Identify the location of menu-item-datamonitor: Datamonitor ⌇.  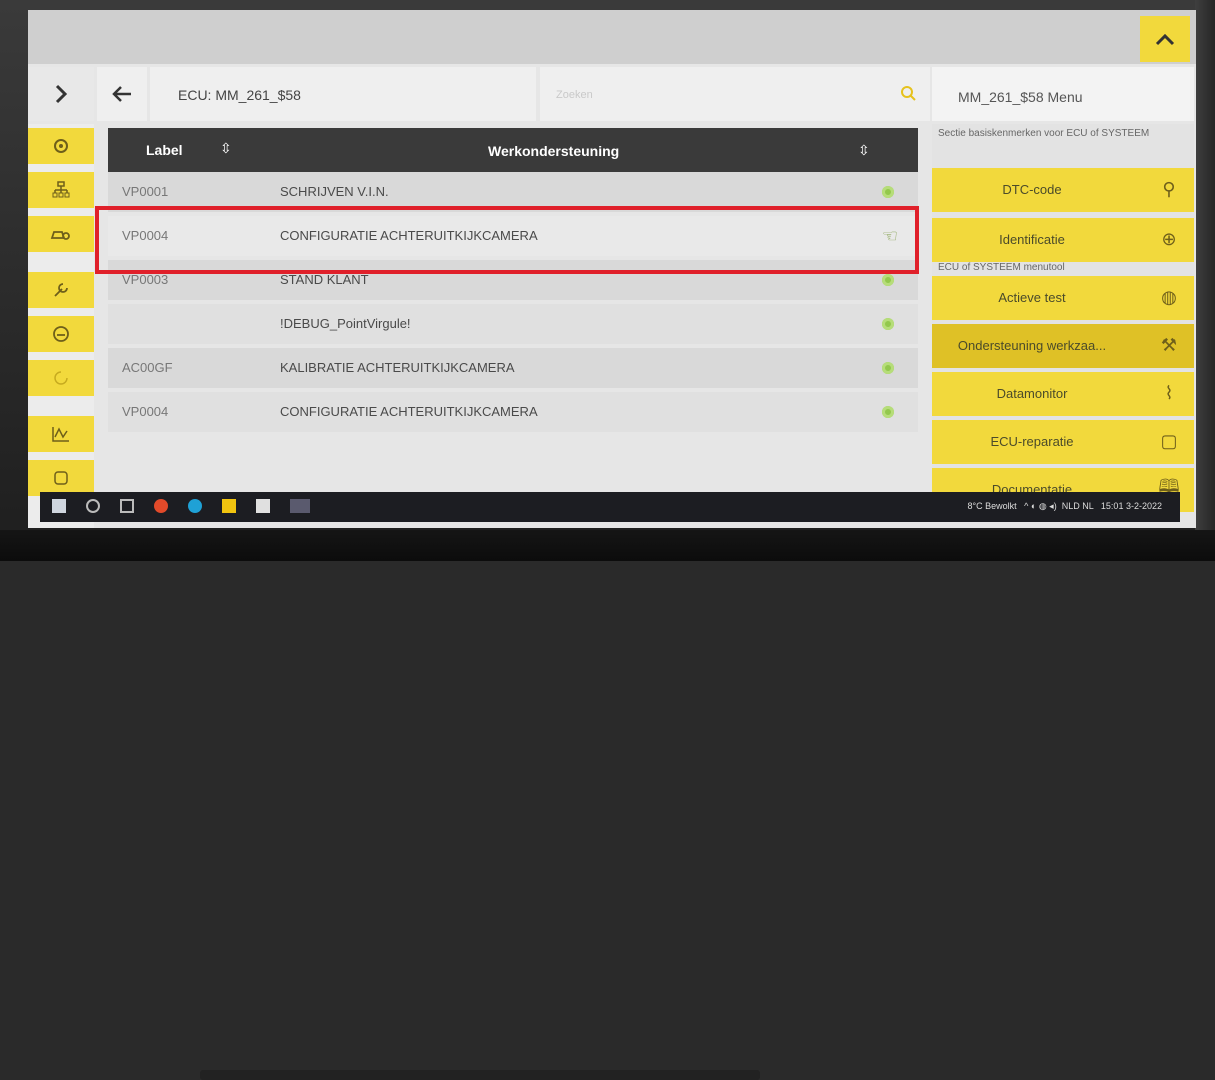
(1063, 394).